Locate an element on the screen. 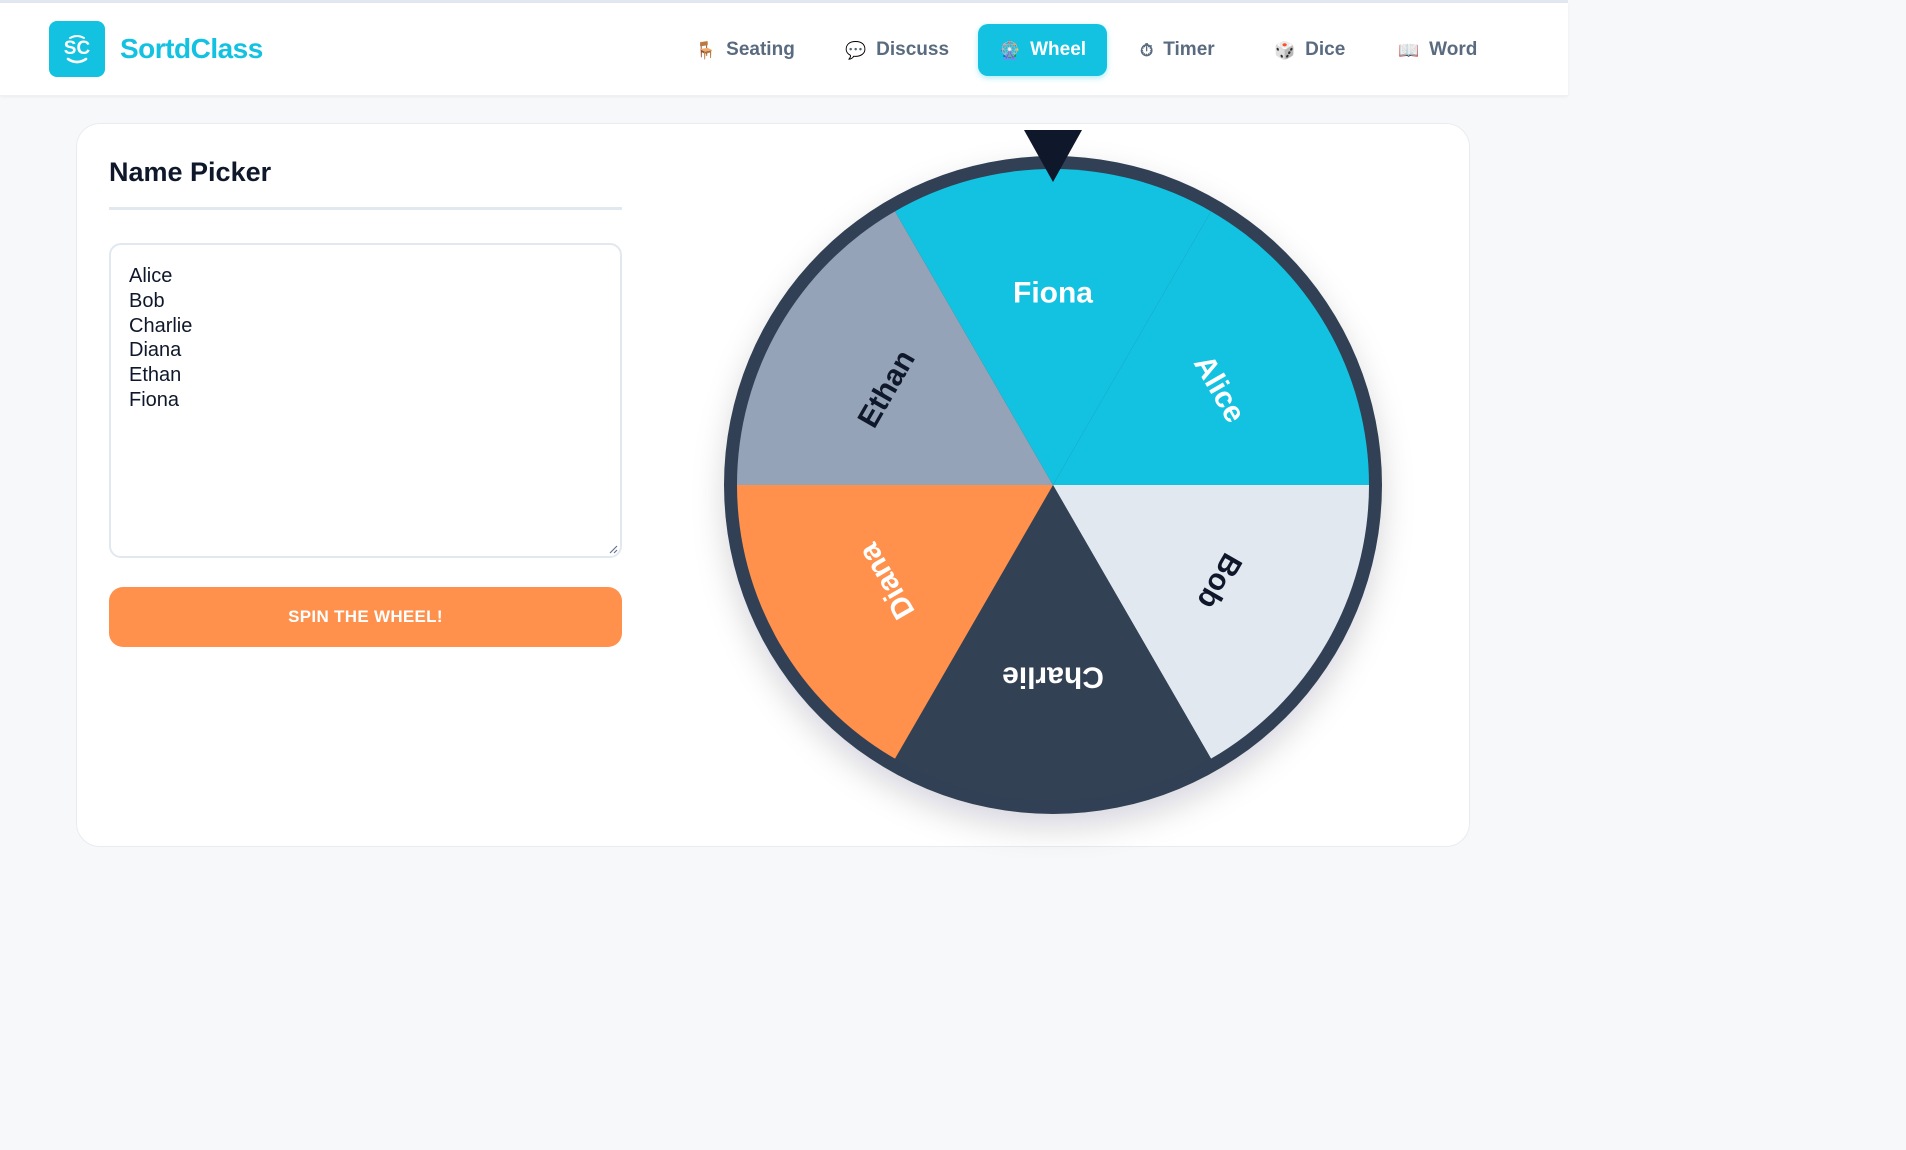  page-title: Name Picker is located at coordinates (190, 172).